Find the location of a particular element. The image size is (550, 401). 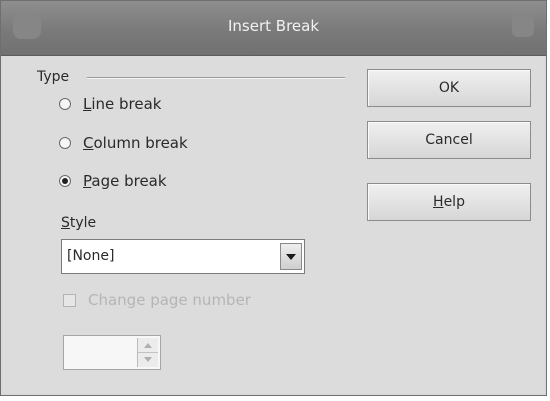

page-break-option: Page break is located at coordinates (113, 181).